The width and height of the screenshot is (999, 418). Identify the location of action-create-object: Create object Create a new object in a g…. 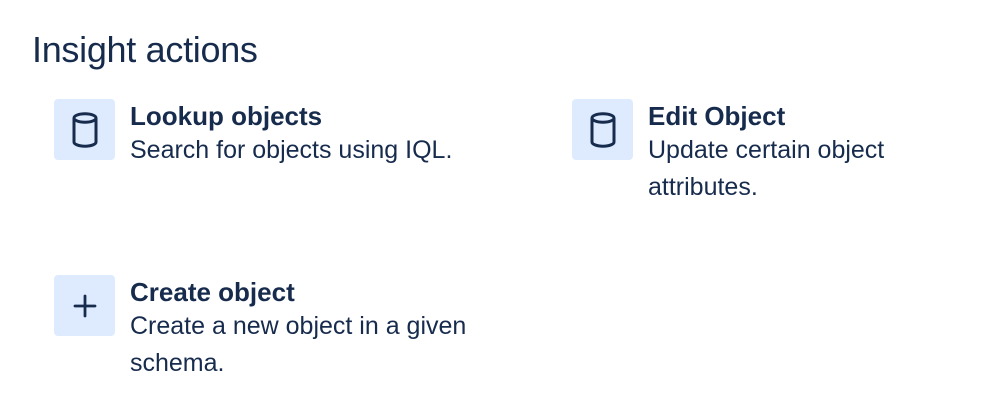
(284, 328).